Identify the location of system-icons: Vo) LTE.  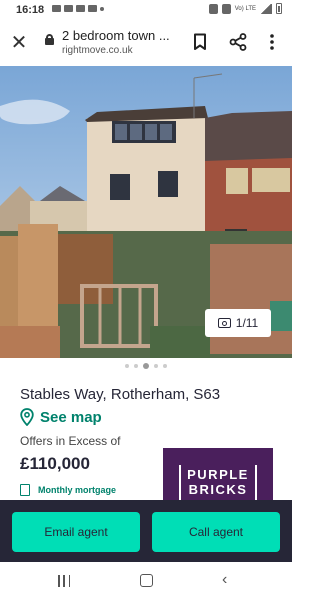
(245, 8).